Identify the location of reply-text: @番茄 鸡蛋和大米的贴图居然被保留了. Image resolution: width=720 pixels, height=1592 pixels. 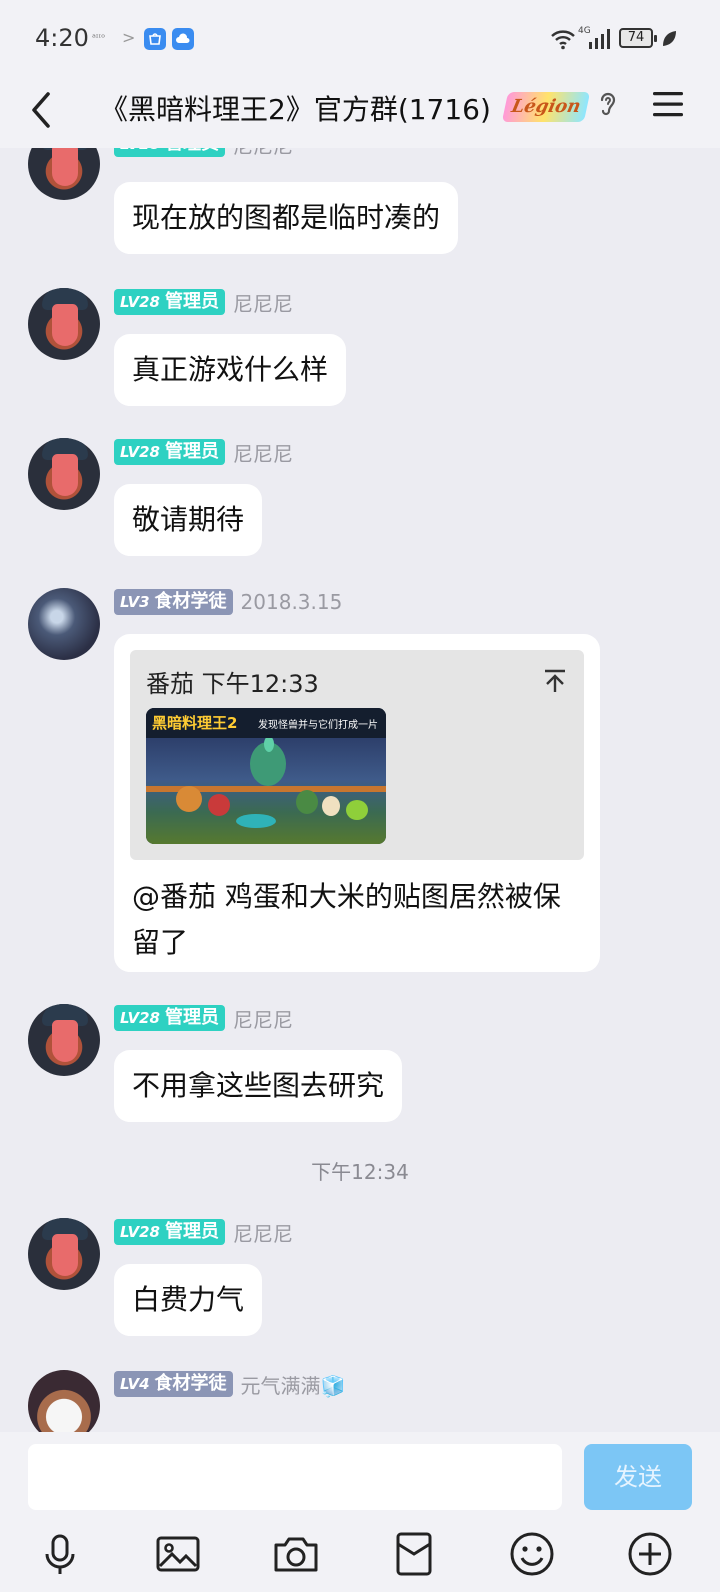
(346, 919).